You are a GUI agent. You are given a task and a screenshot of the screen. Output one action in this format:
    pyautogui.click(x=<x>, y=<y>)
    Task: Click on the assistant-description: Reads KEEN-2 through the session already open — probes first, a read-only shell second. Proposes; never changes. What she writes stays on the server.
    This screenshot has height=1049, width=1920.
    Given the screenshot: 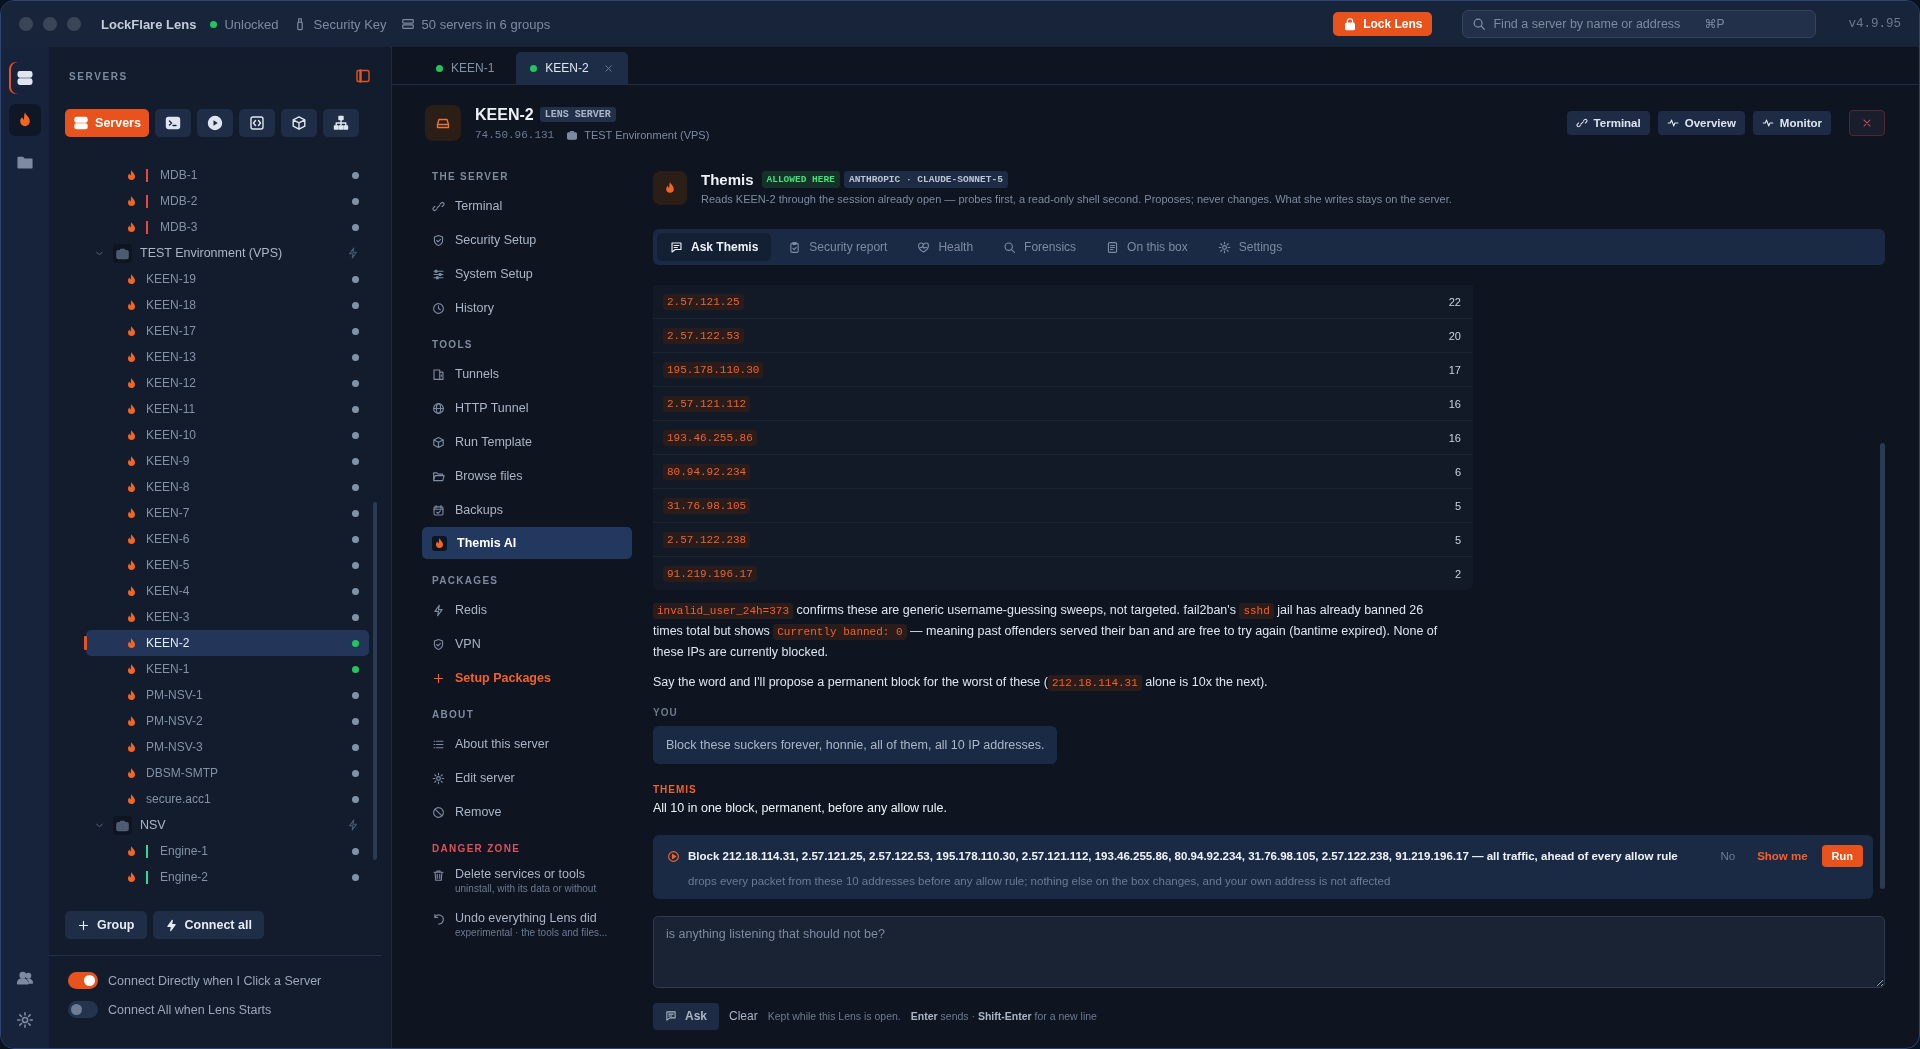 What is the action you would take?
    pyautogui.click(x=1076, y=199)
    